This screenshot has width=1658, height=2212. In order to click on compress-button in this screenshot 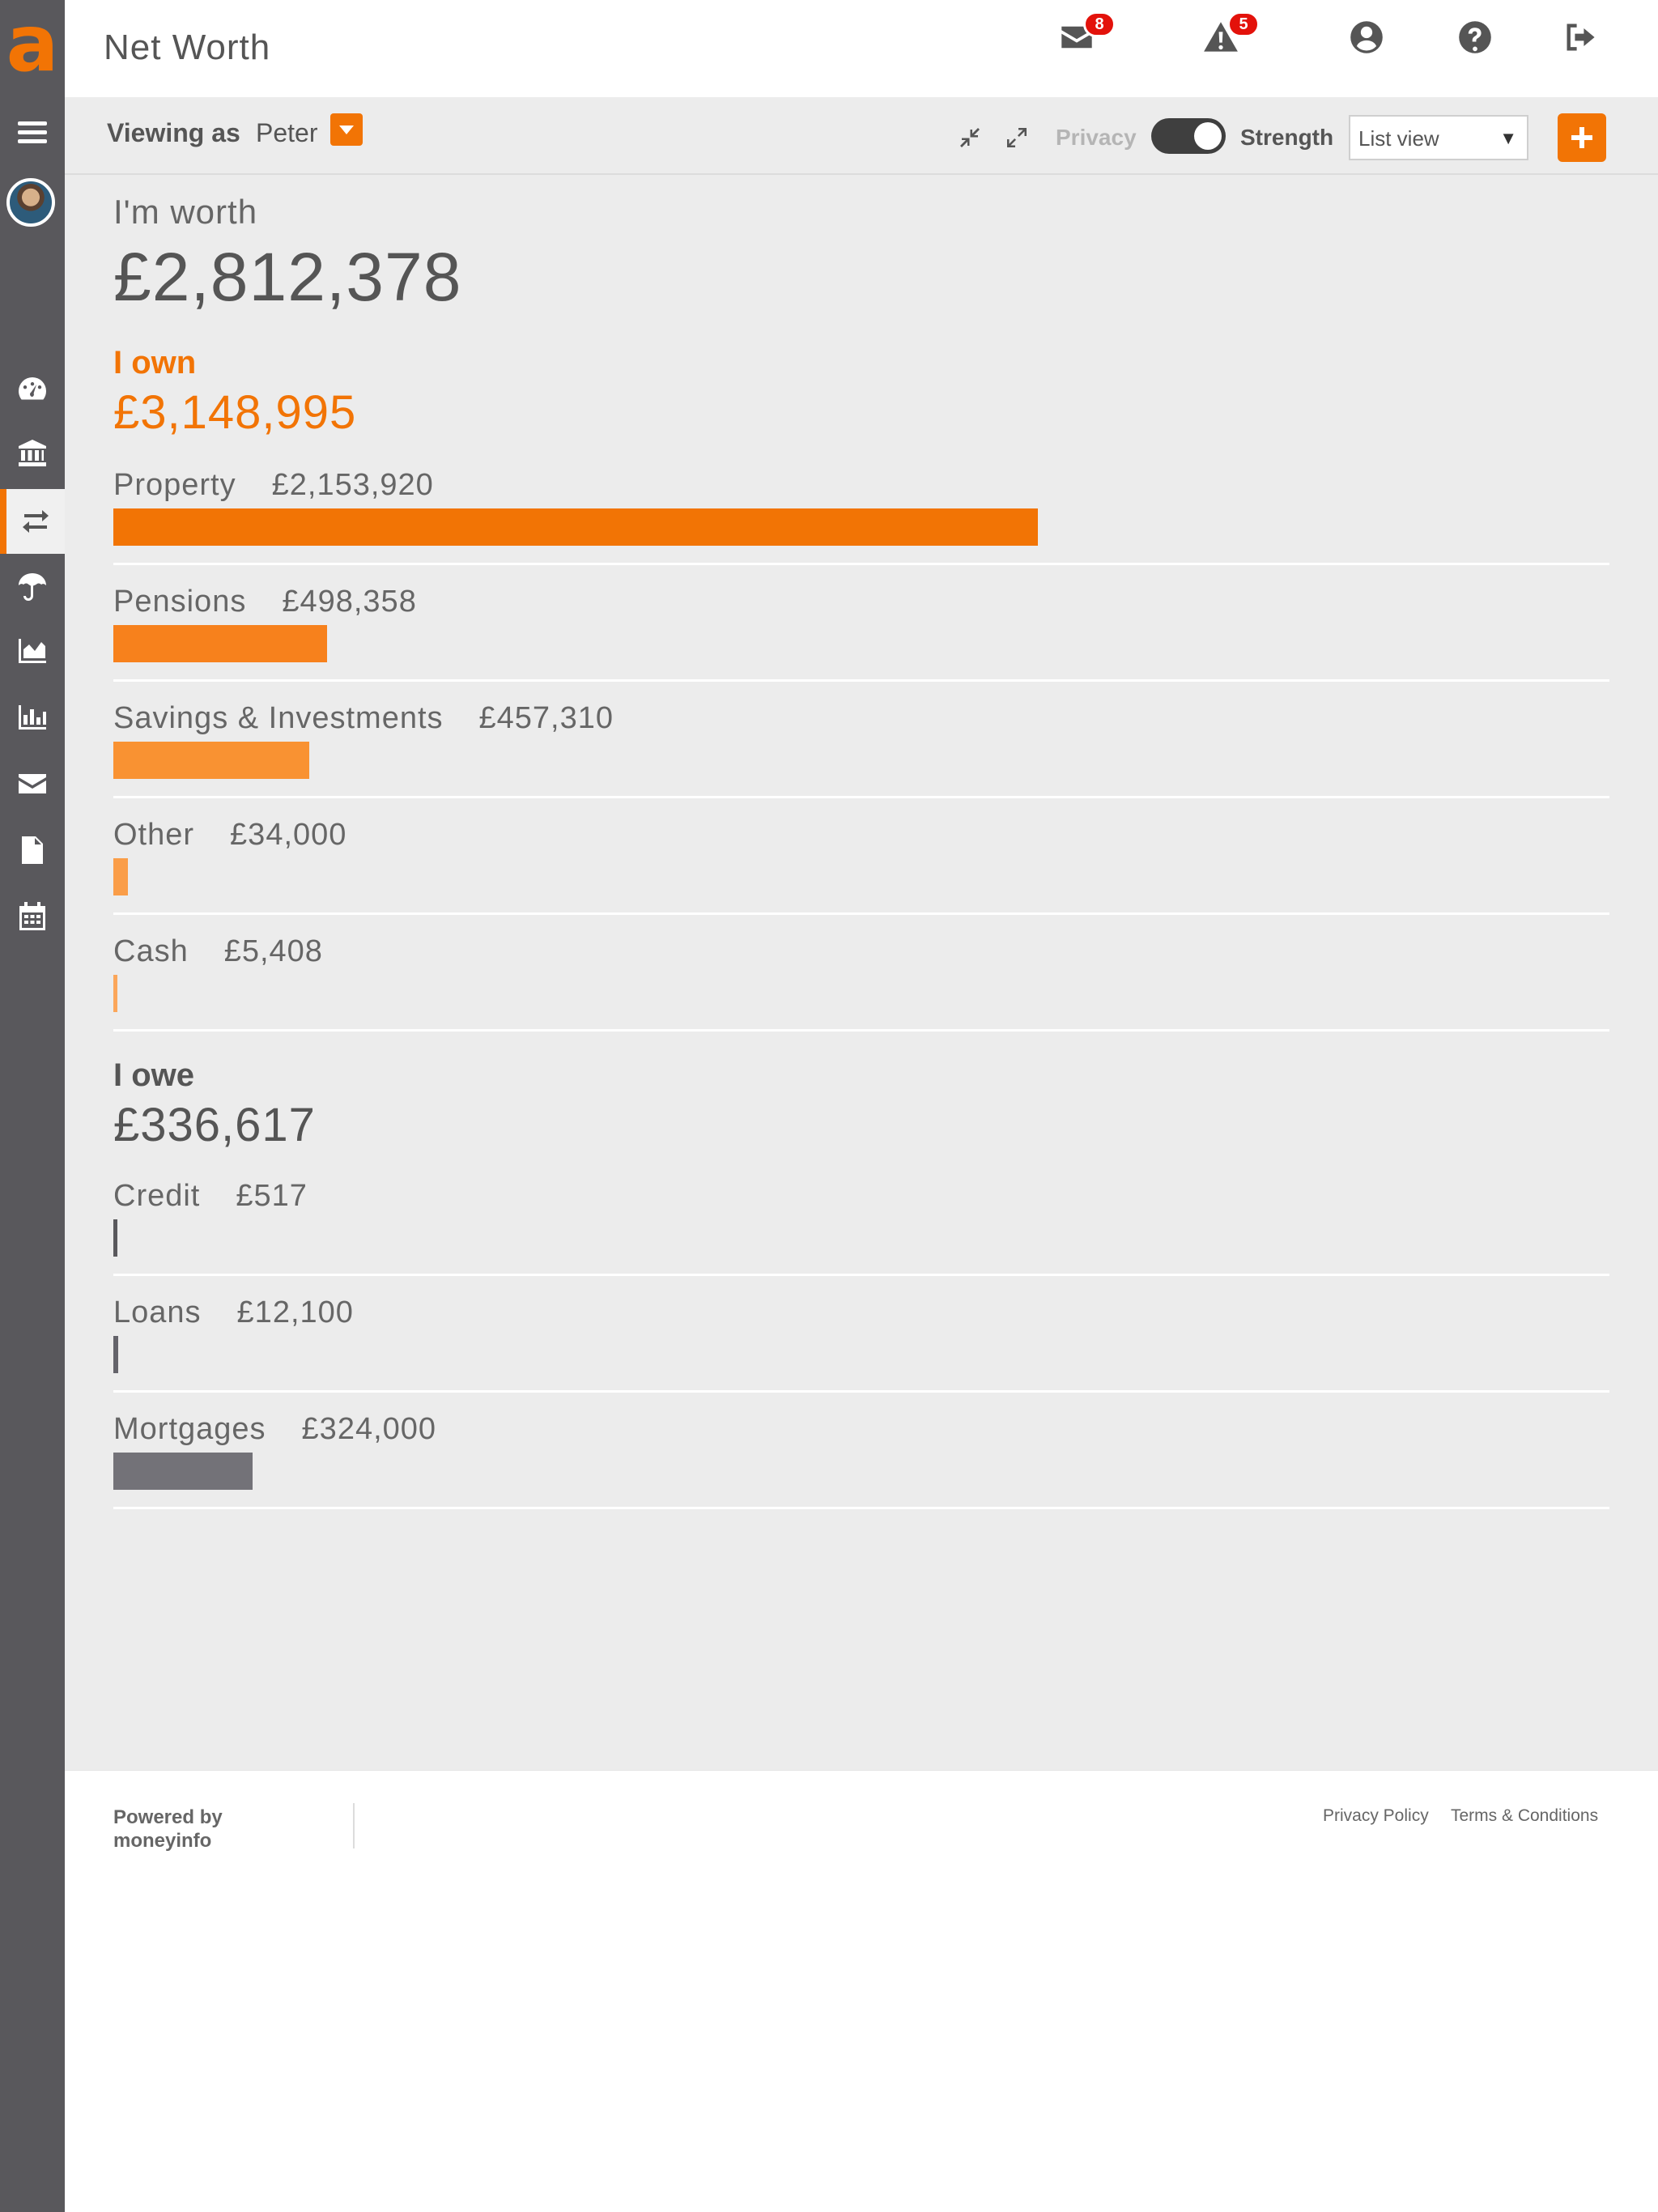, I will do `click(970, 138)`.